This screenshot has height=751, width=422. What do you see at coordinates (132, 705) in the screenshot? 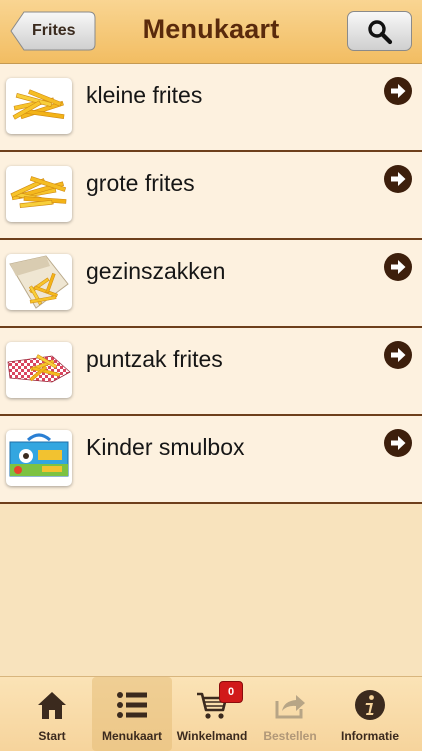
I see `list-icon` at bounding box center [132, 705].